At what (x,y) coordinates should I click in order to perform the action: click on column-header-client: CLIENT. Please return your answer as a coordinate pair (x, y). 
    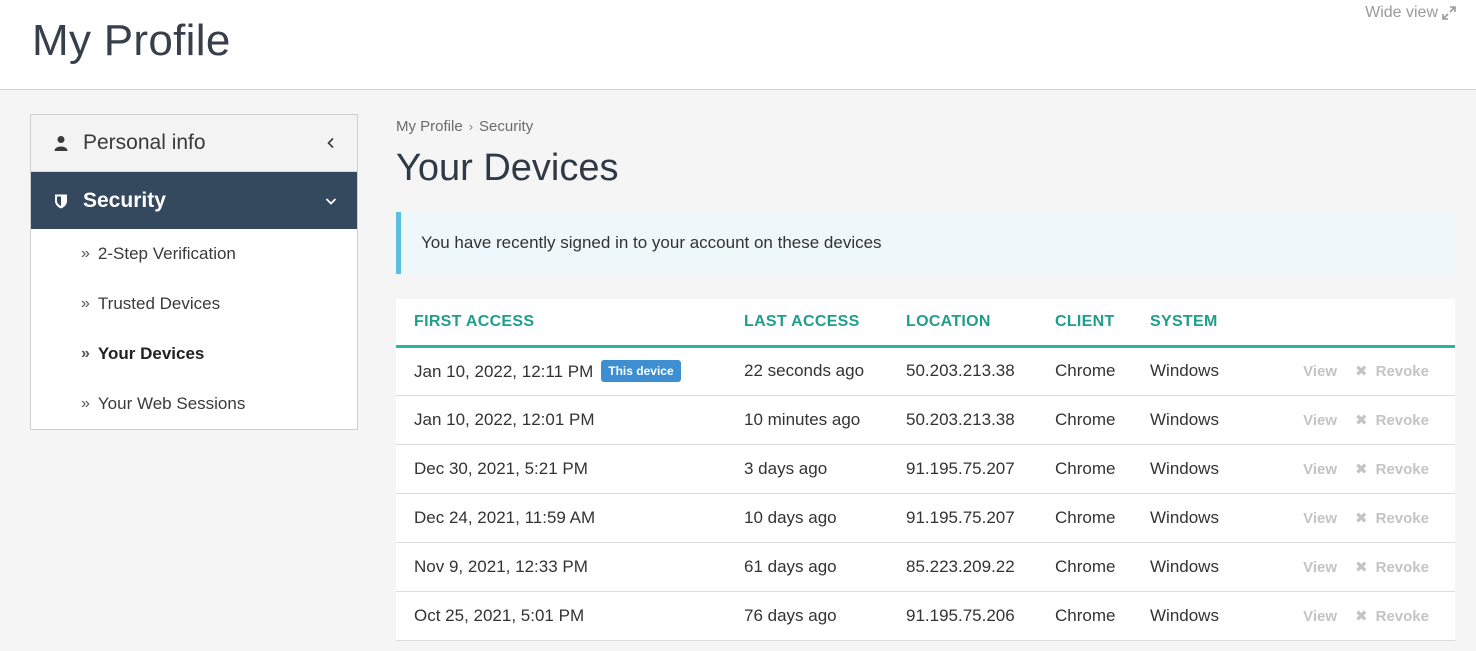
    Looking at the image, I should click on (1102, 323).